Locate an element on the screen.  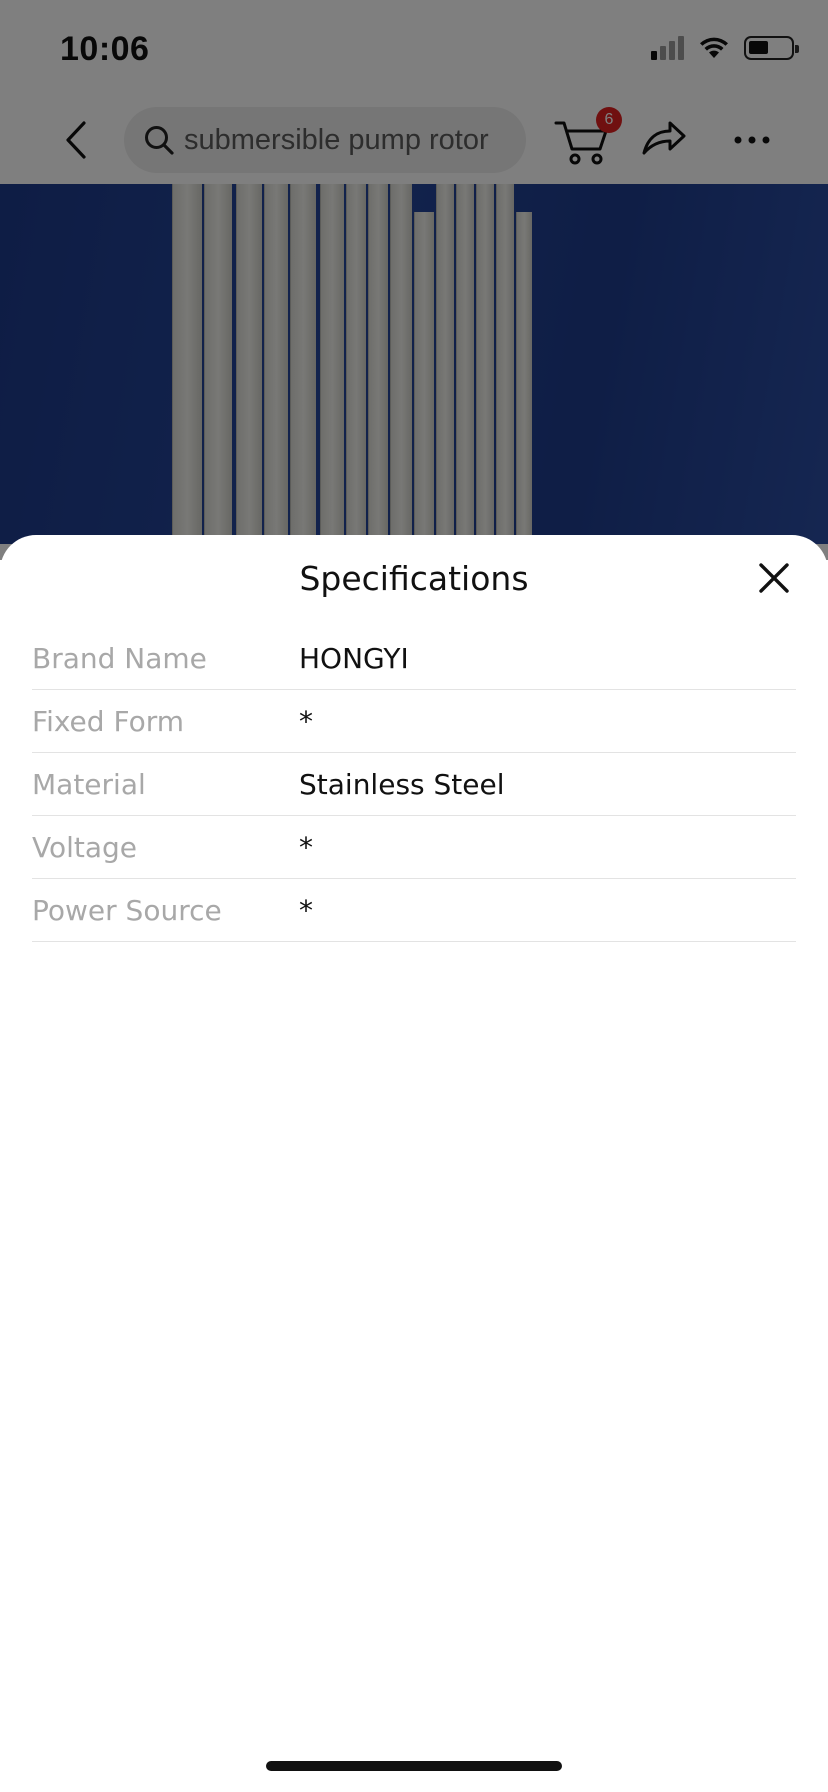
spec-value: Stainless Steel is located at coordinates (402, 784).